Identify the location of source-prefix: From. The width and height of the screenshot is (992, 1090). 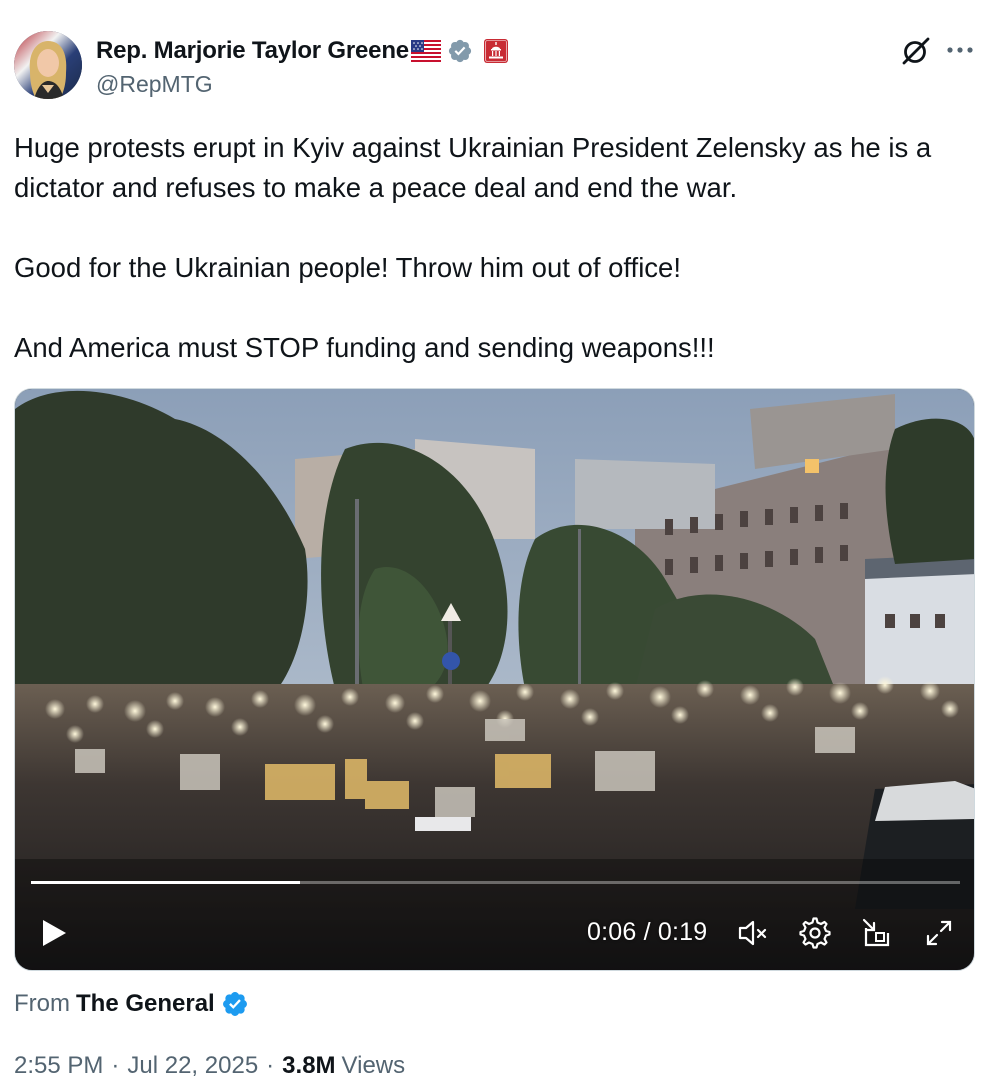
(42, 1003).